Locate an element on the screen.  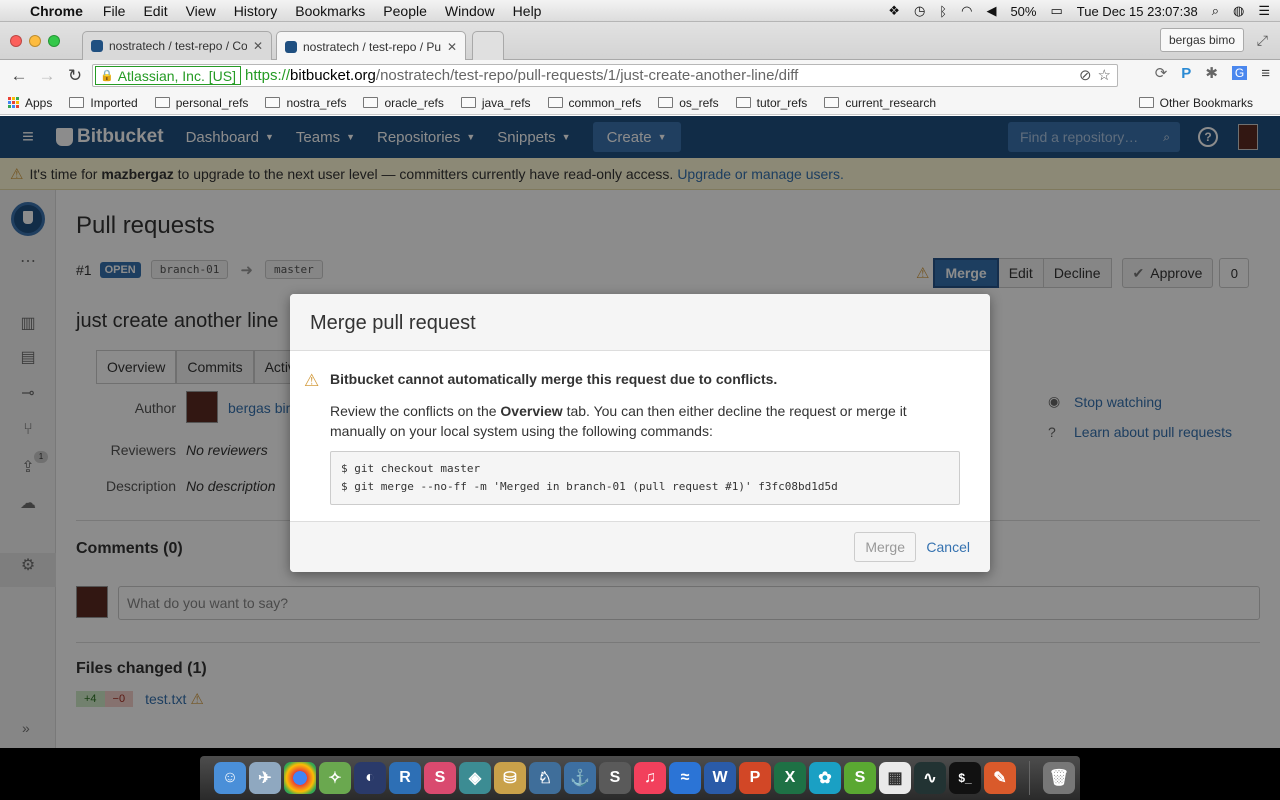
back-icon: ← is located at coordinates (19, 76).